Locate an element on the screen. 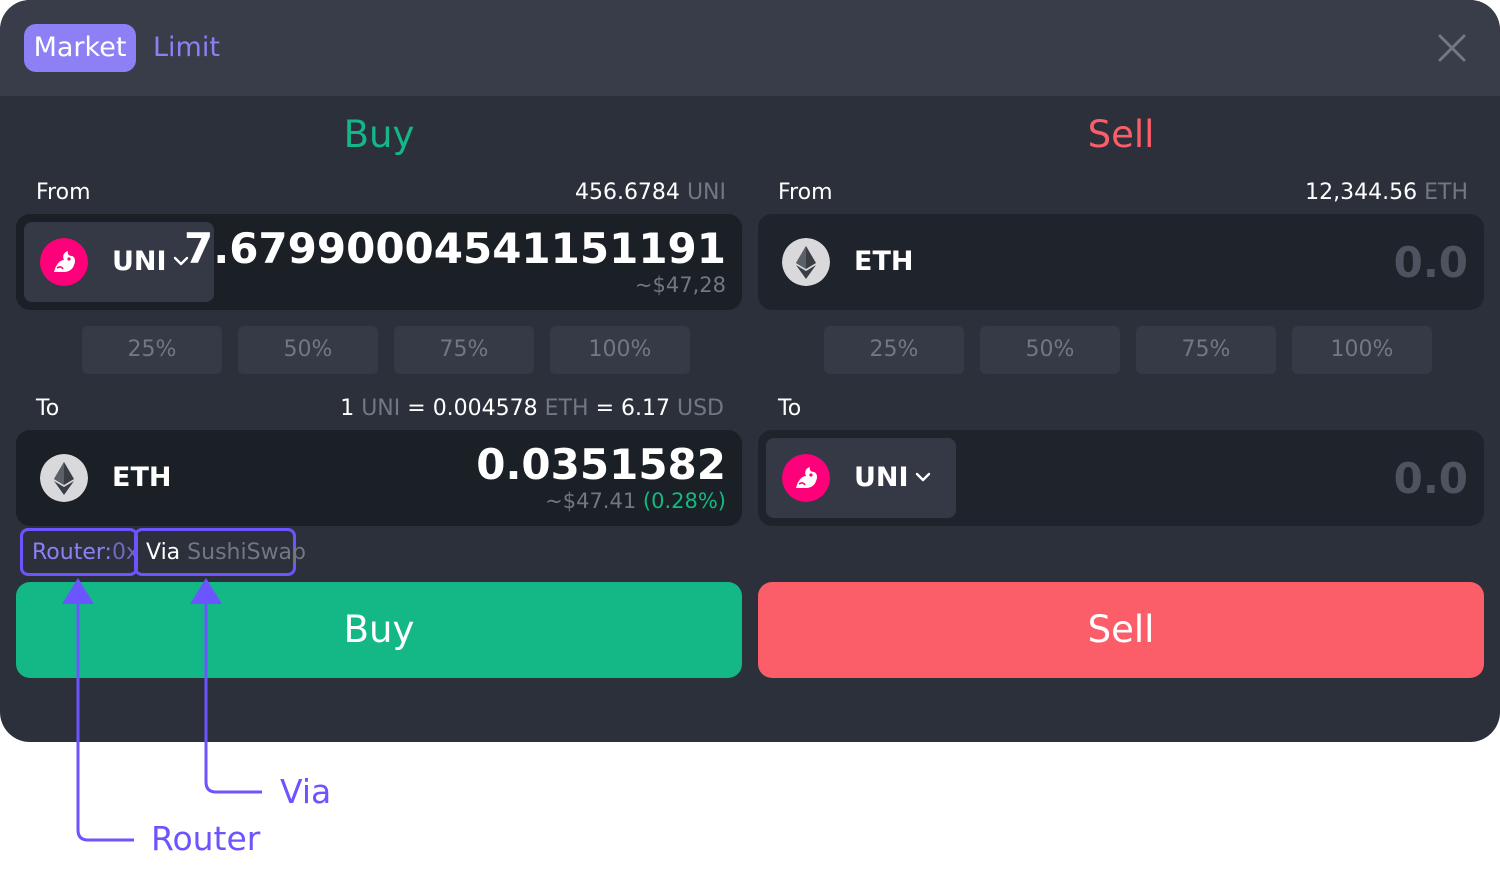 This screenshot has width=1500, height=884. sell-button: Sell is located at coordinates (1121, 630).